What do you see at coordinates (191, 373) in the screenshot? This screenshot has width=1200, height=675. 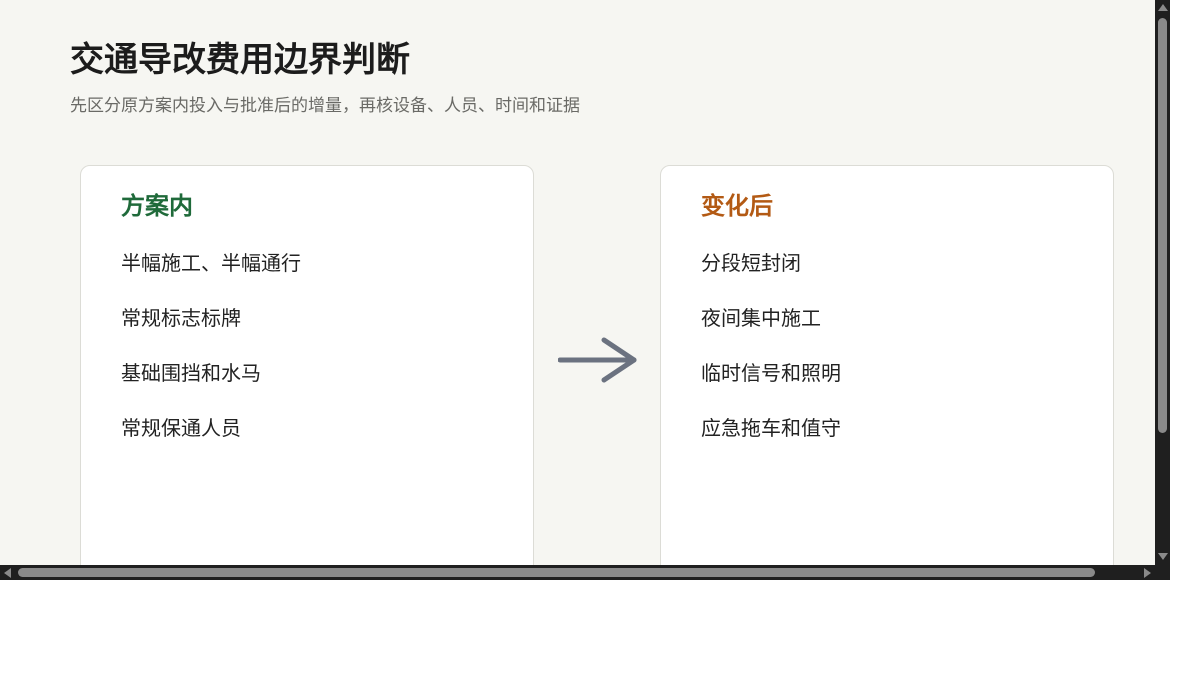 I see `list-item: 基础围挡和水马` at bounding box center [191, 373].